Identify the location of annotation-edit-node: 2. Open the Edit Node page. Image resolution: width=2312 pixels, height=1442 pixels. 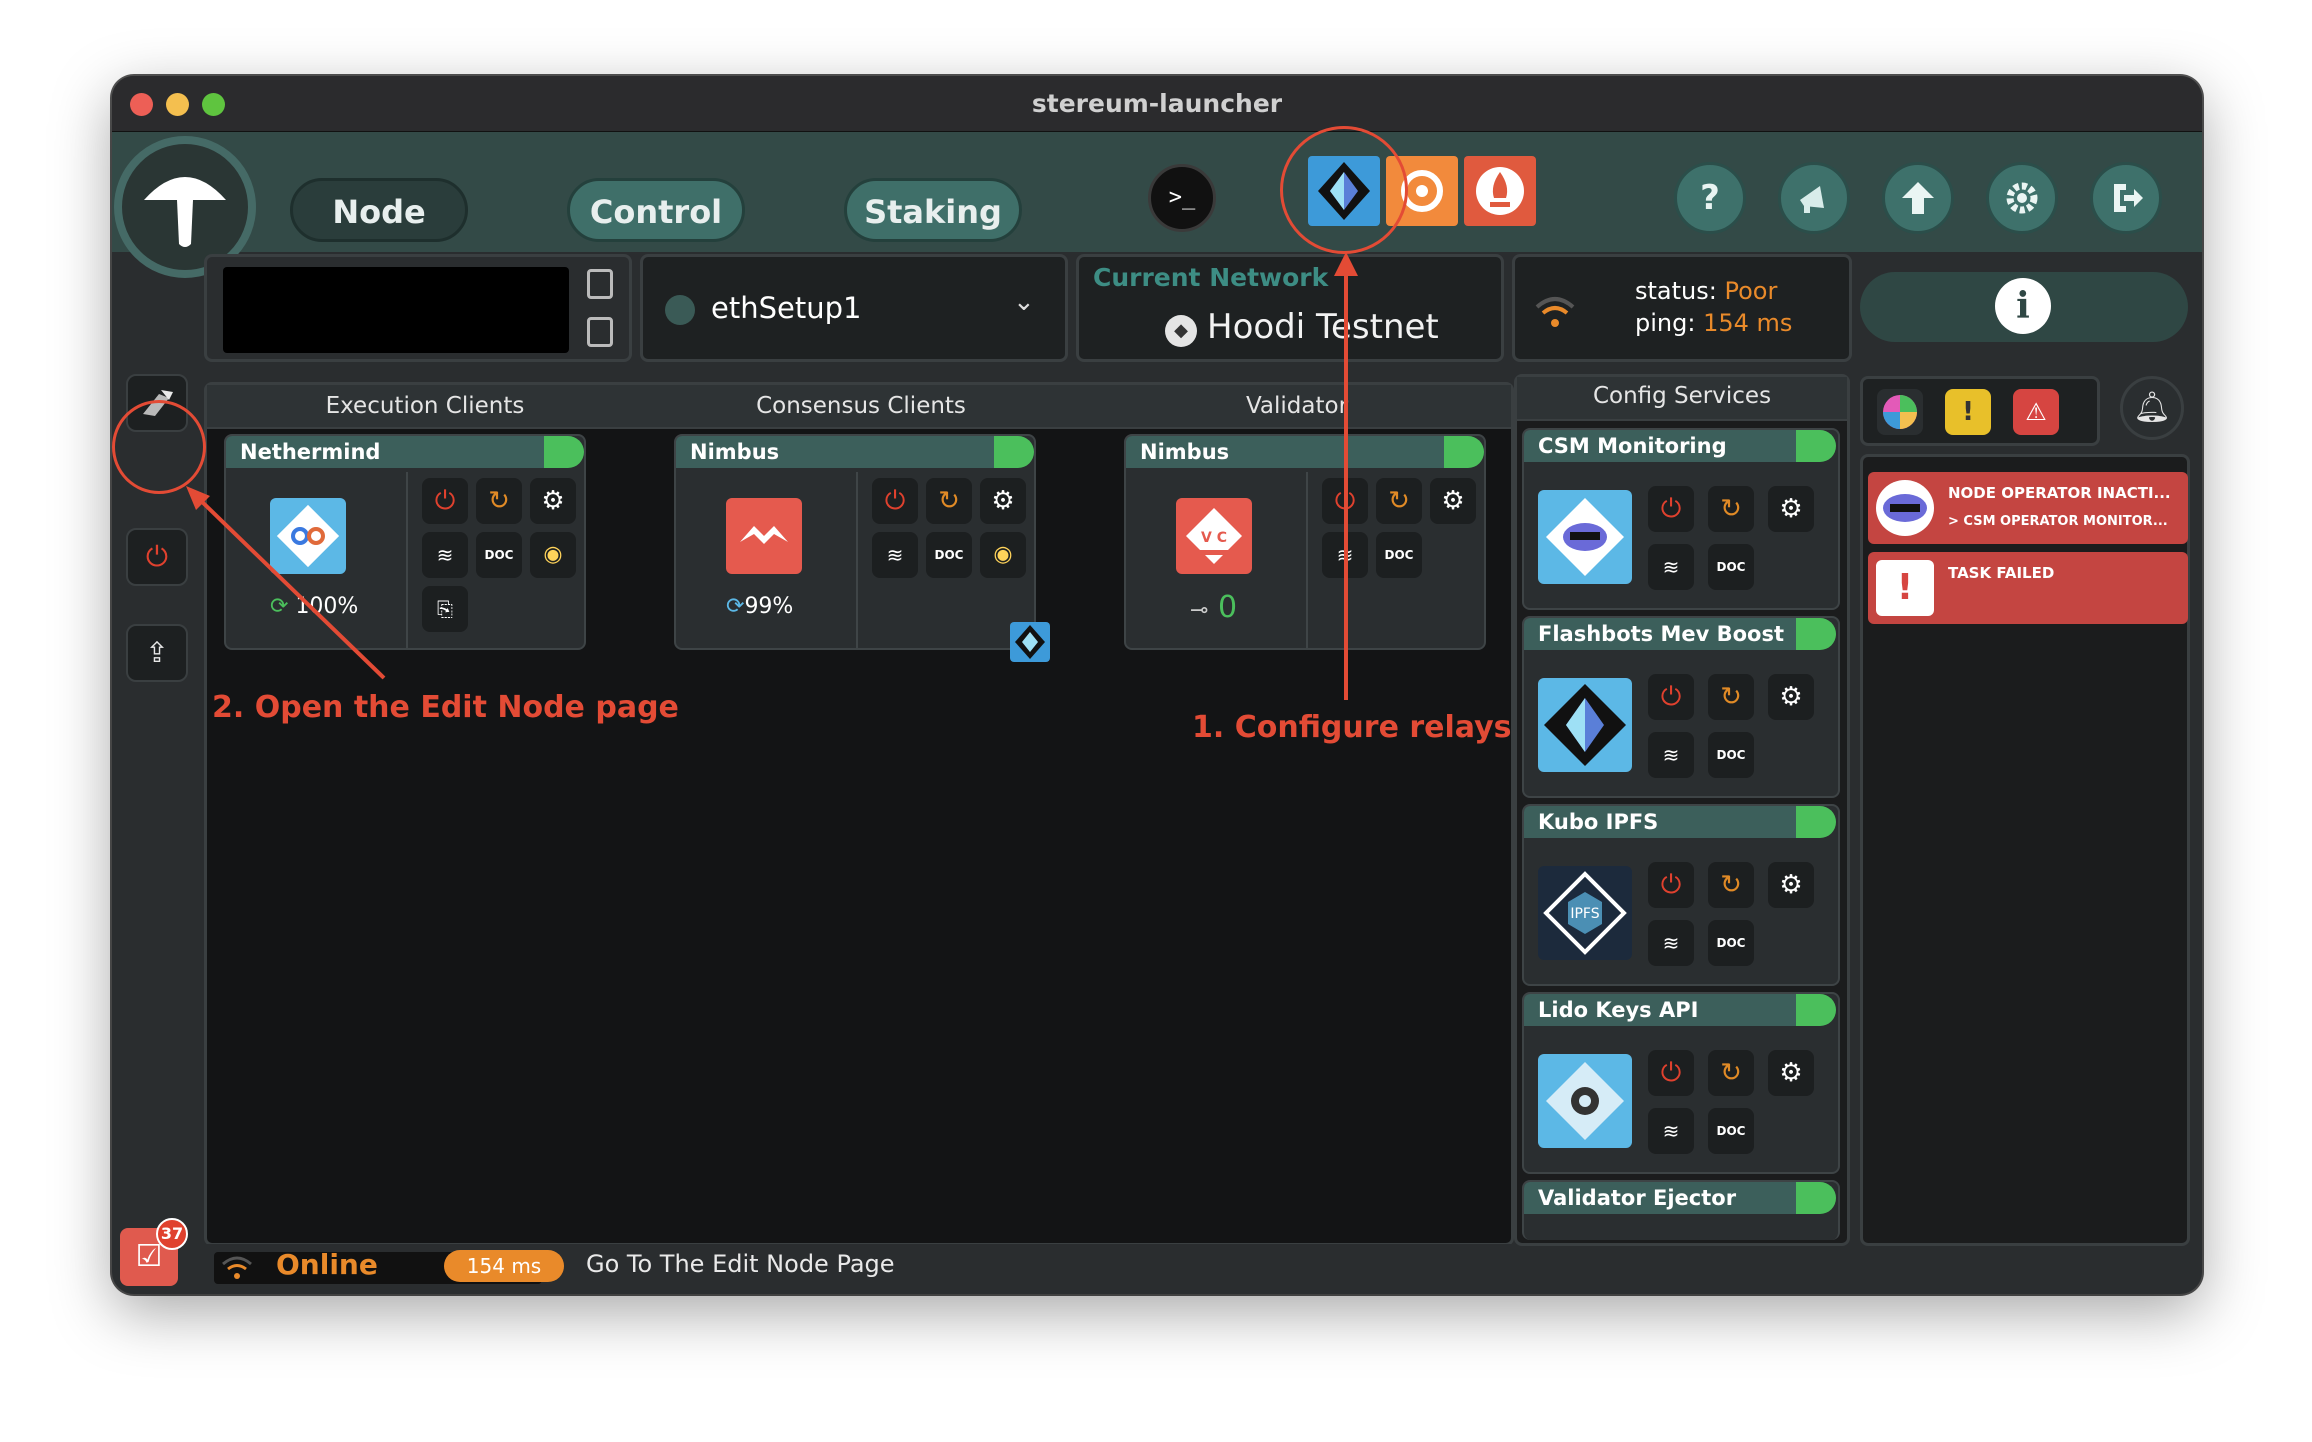
(445, 707).